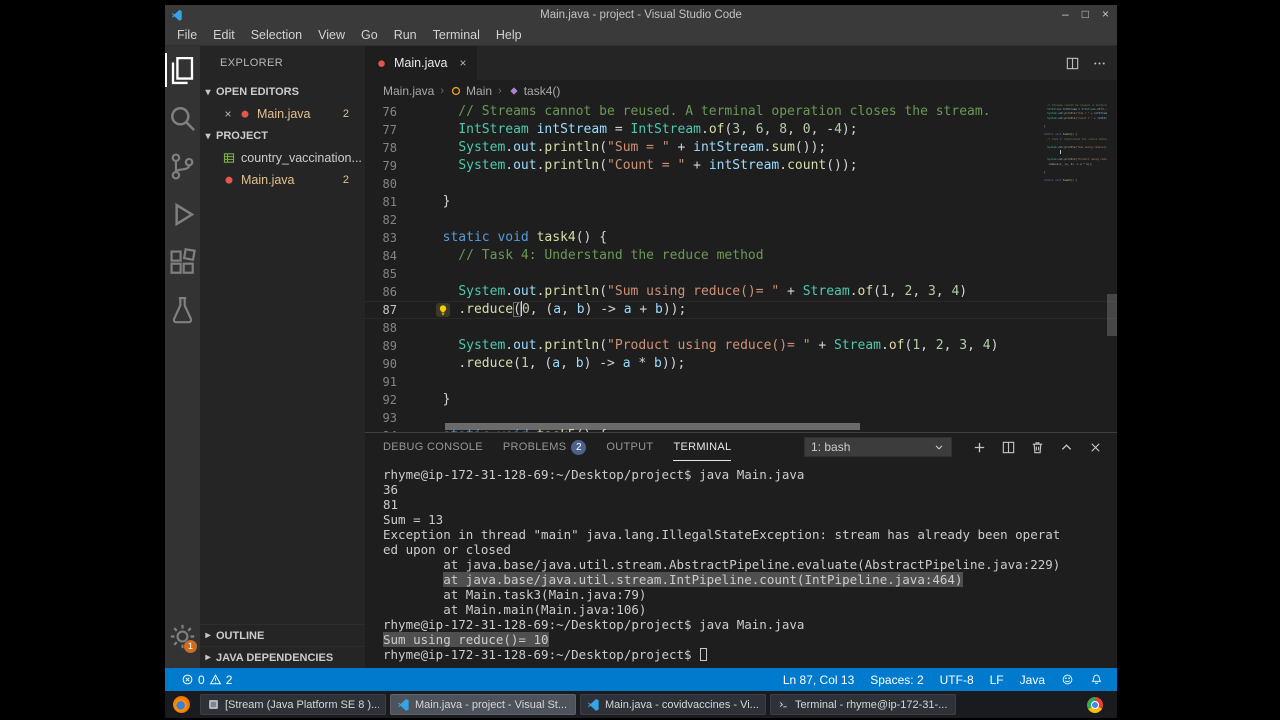 This screenshot has height=720, width=1280. Describe the element at coordinates (979, 447) in the screenshot. I see `new-terminal-icon` at that location.